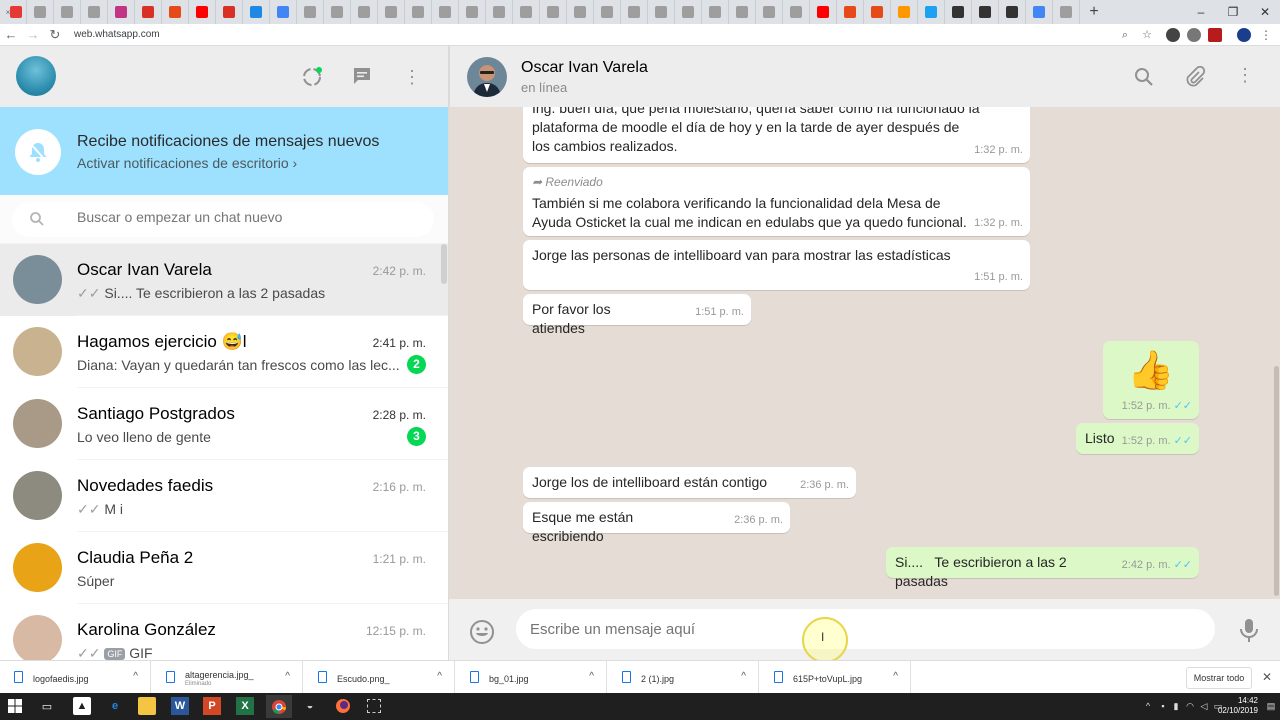  Describe the element at coordinates (444, 264) in the screenshot. I see `chat-list-scrollbar` at that location.